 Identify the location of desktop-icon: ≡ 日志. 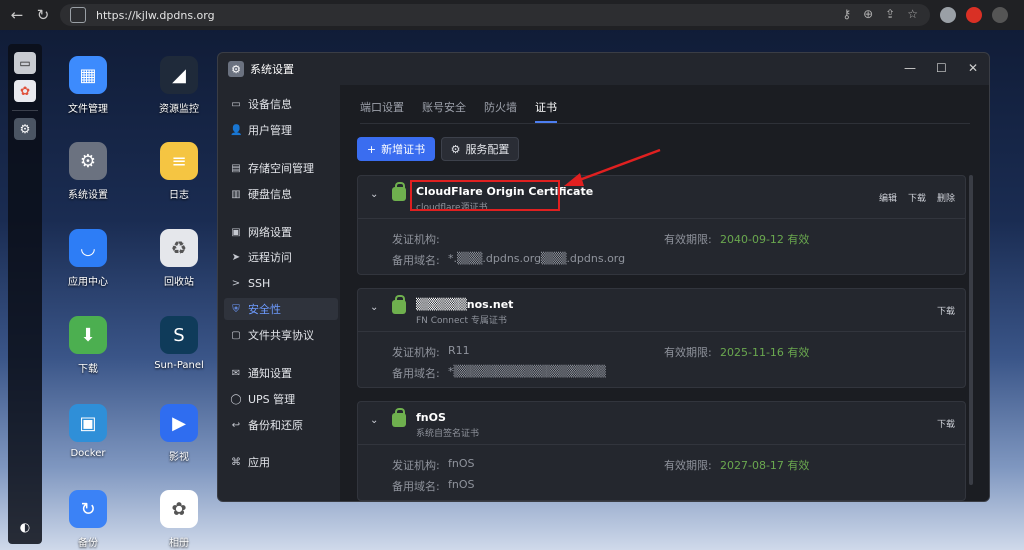
(179, 171).